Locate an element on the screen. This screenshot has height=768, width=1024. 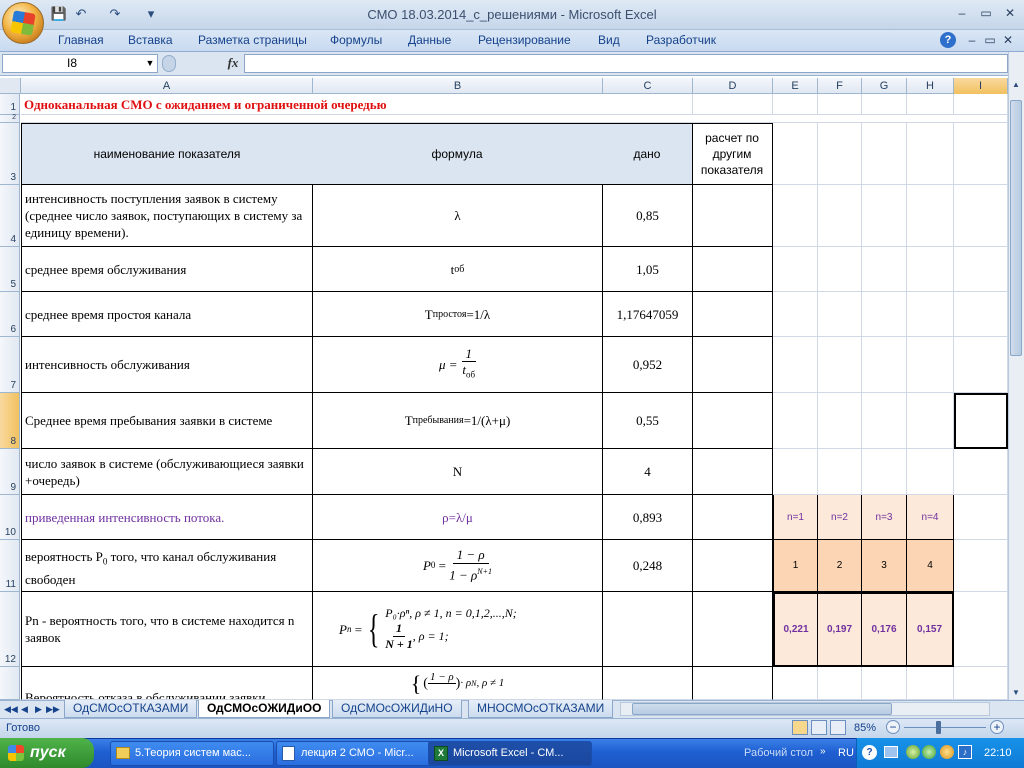
cell-f12: 0,197 is located at coordinates (840, 629).